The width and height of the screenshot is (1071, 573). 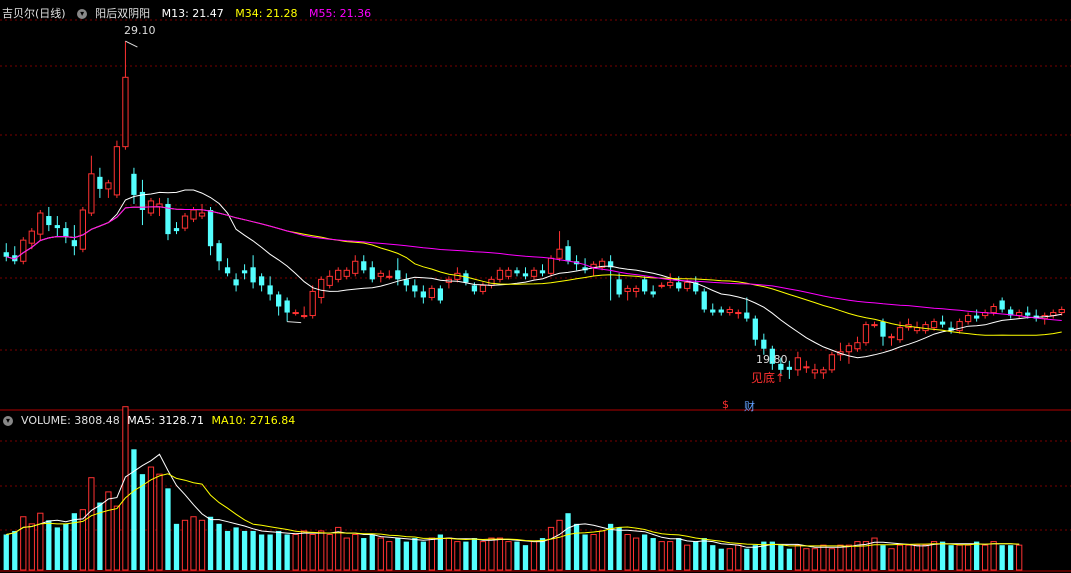 What do you see at coordinates (123, 13) in the screenshot?
I see `indicator-name: 阳后双阴阳` at bounding box center [123, 13].